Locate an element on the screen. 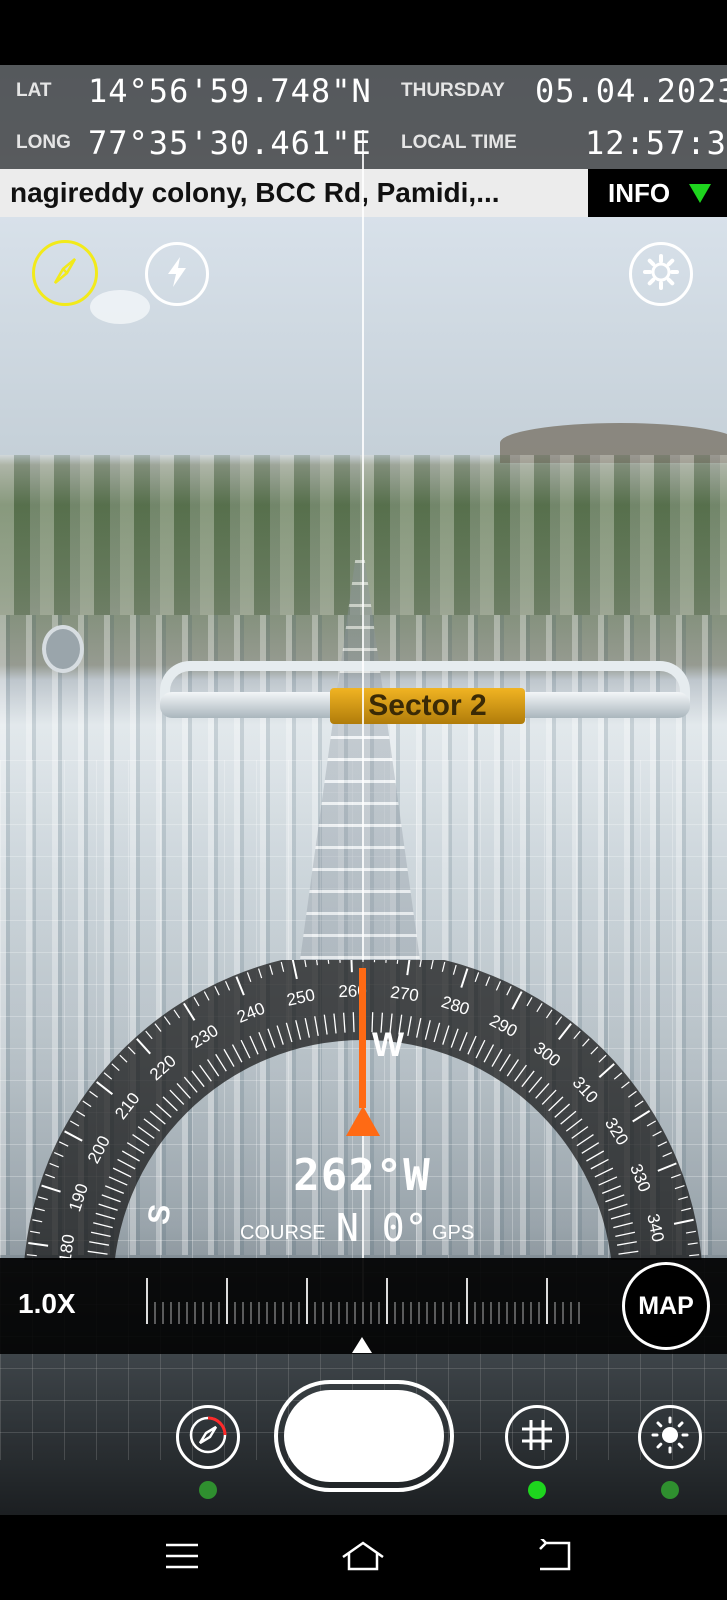 The width and height of the screenshot is (727, 1600). compass-degree-label: 180 is located at coordinates (67, 1246).